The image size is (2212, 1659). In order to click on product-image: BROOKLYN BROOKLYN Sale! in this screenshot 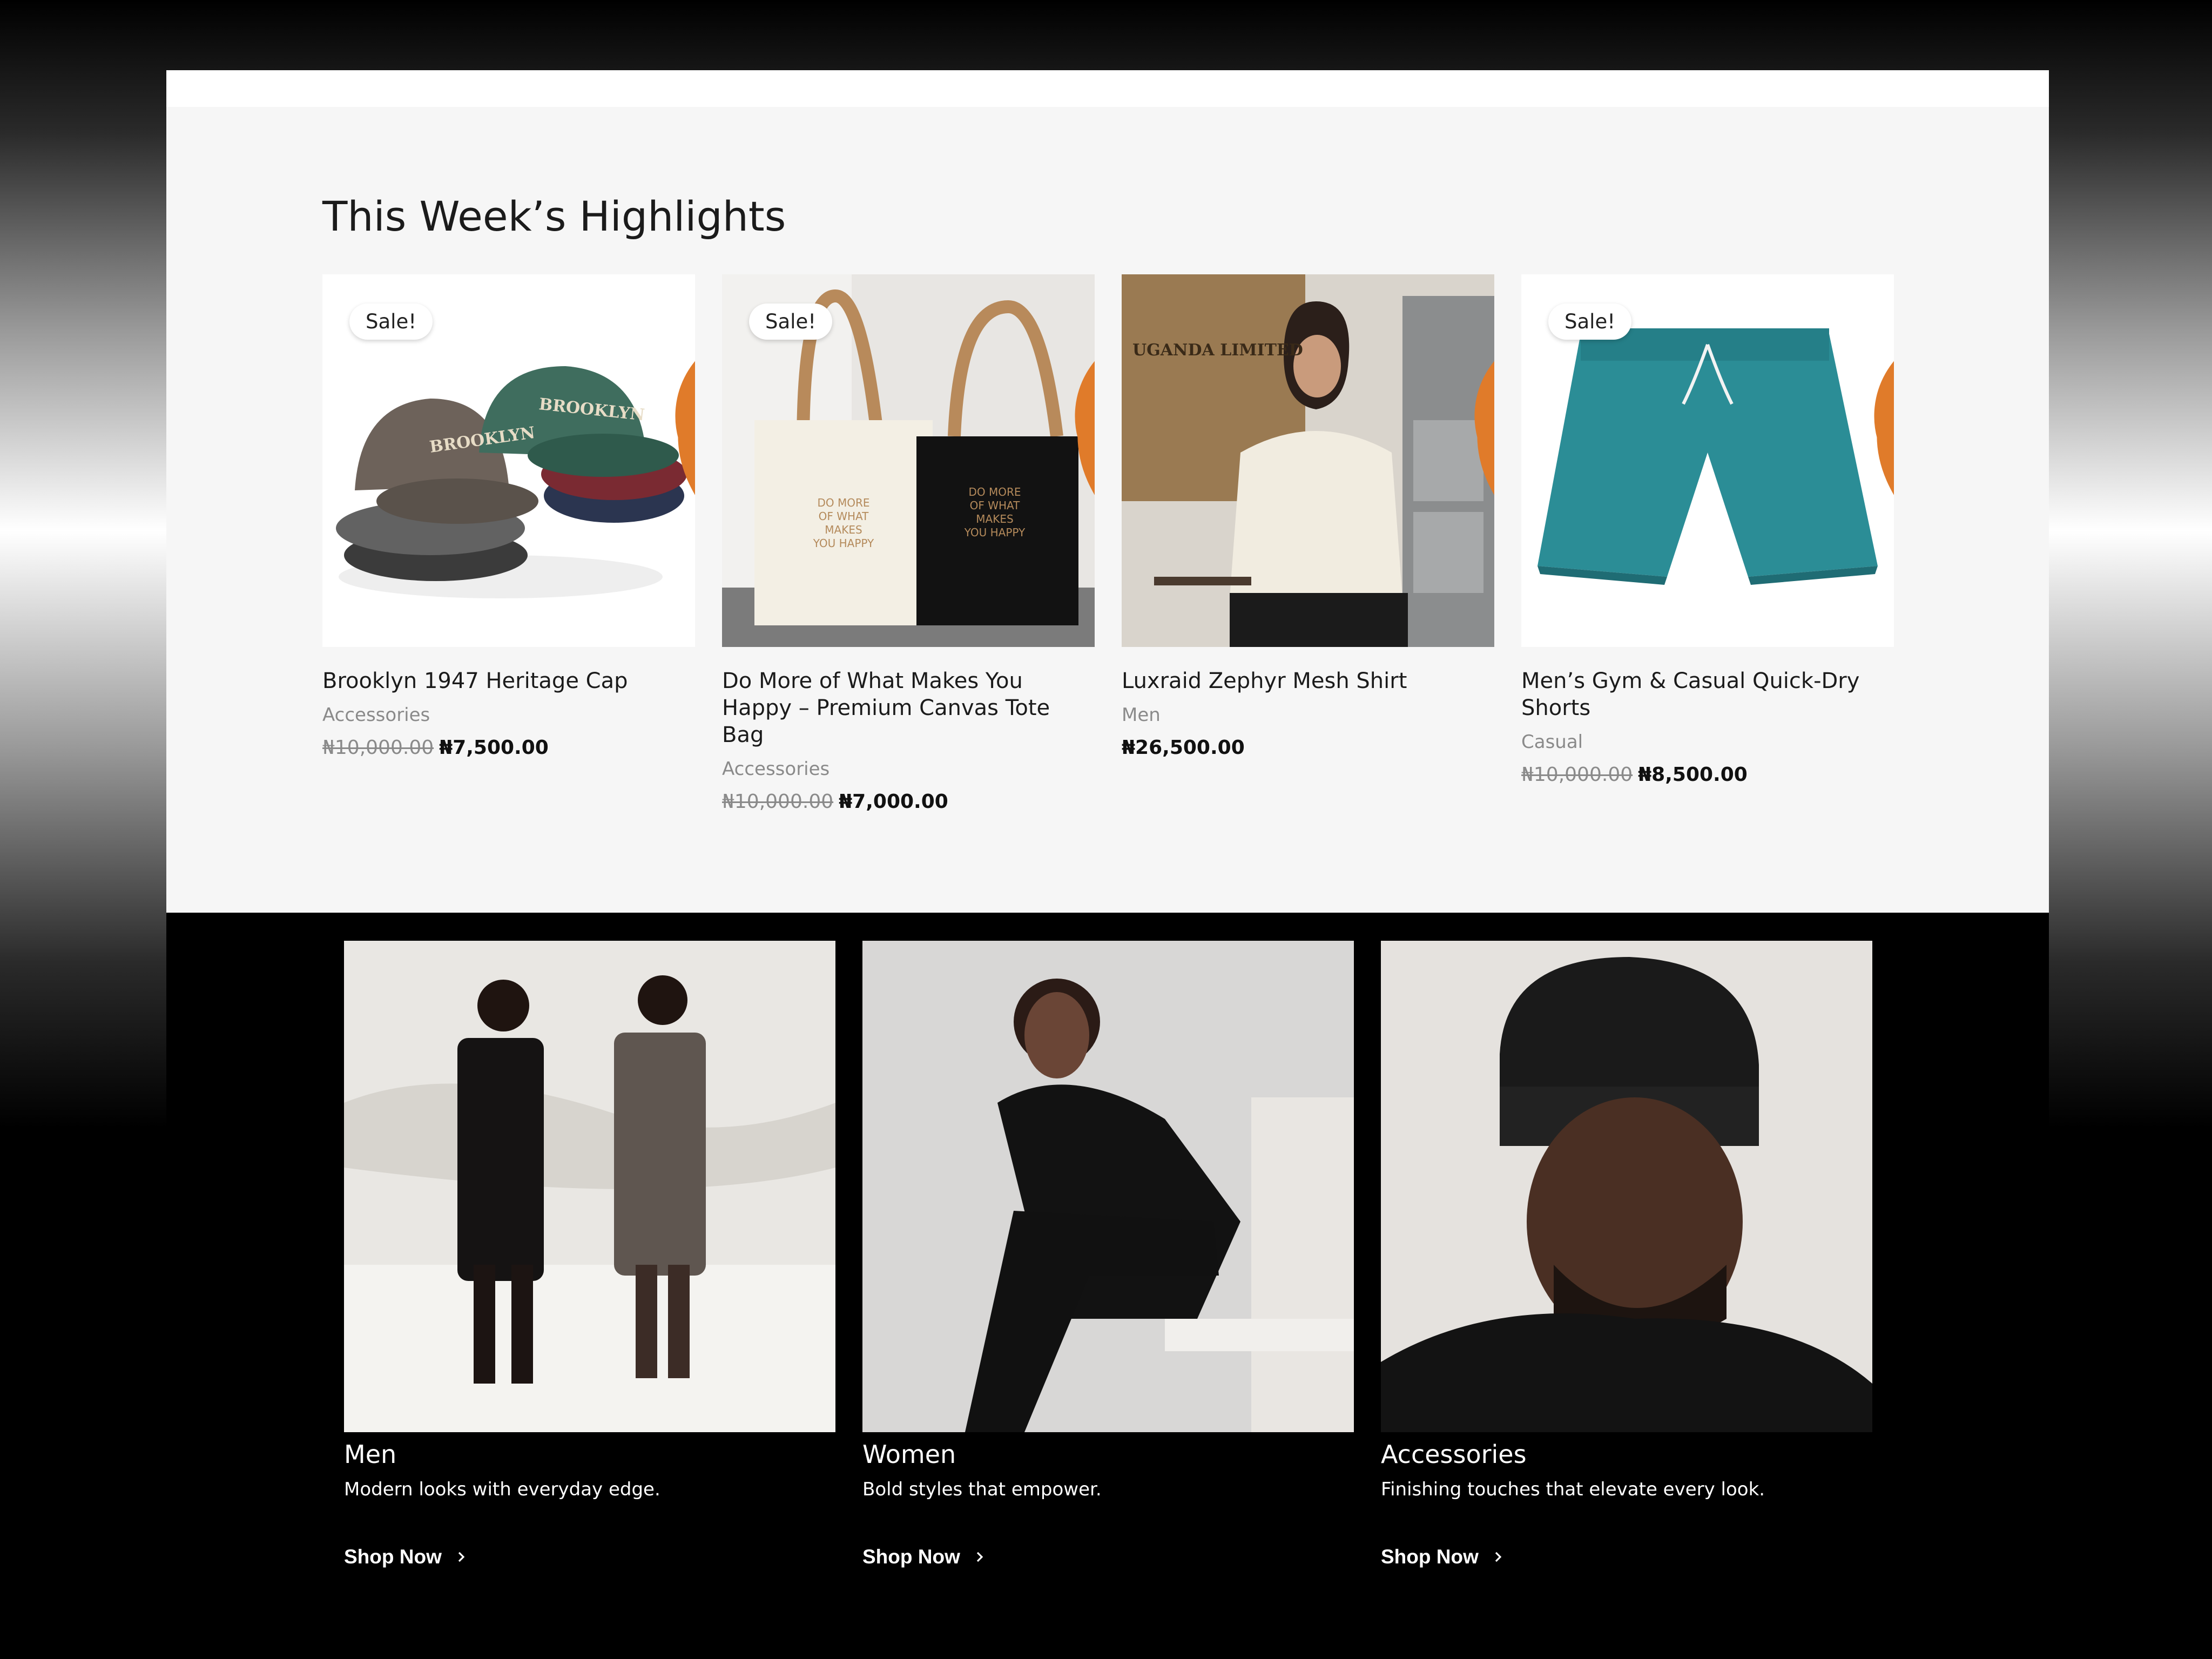, I will do `click(508, 460)`.